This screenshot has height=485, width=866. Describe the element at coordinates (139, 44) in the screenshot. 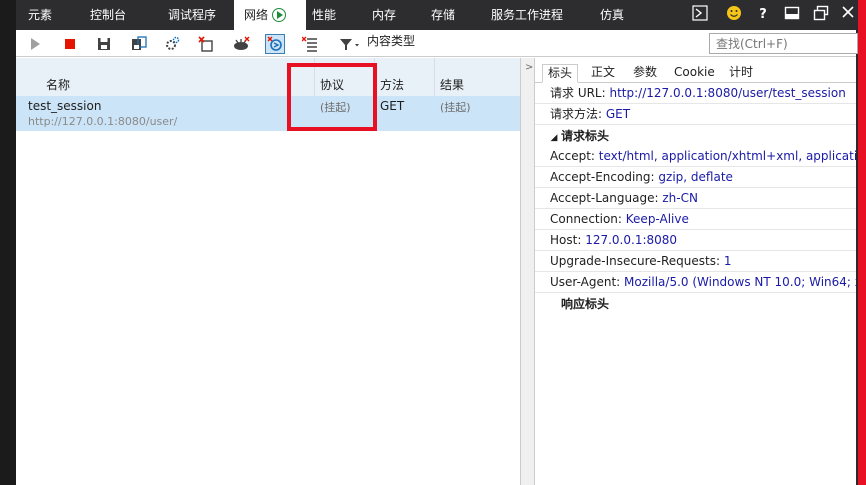

I see `import-har-icon` at that location.